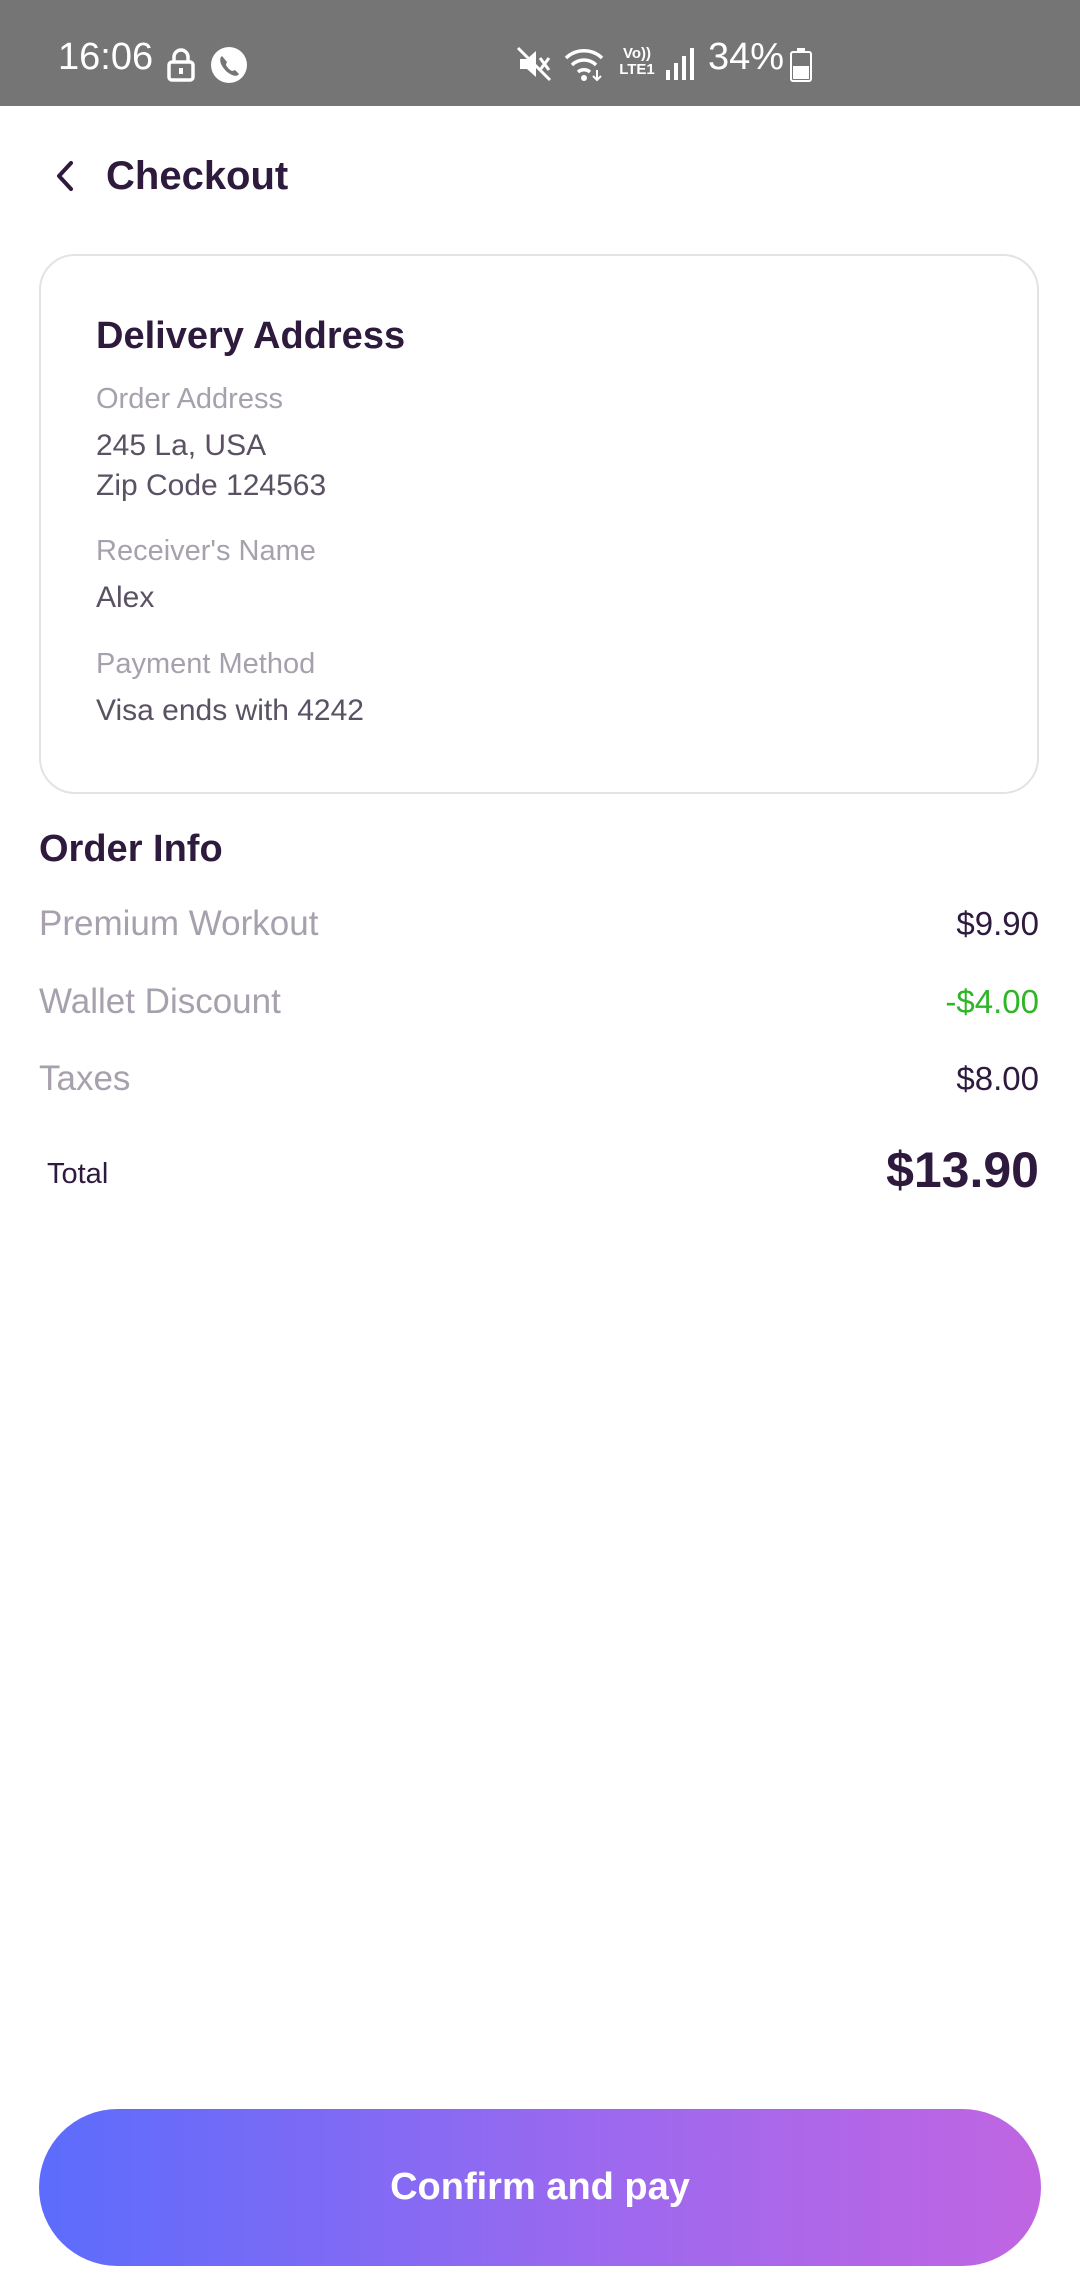 This screenshot has width=1080, height=2280. What do you see at coordinates (801, 65) in the screenshot?
I see `battery-icon` at bounding box center [801, 65].